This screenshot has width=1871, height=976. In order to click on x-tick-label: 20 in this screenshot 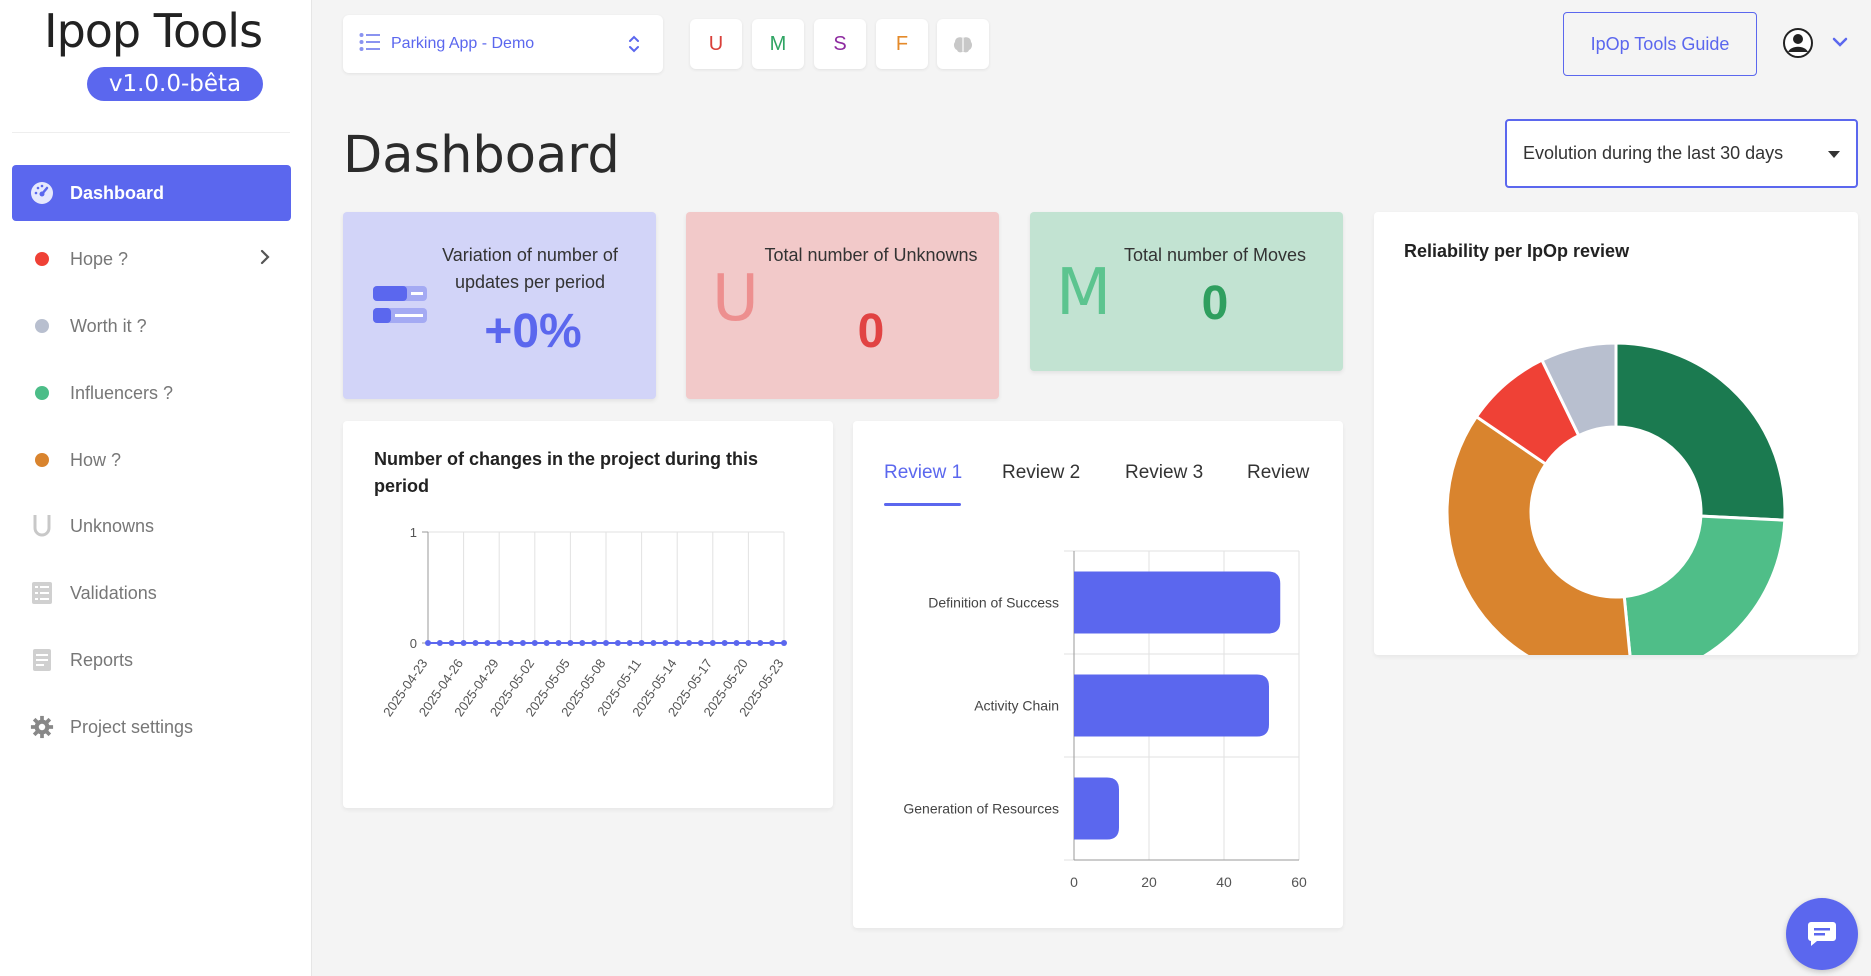, I will do `click(1149, 882)`.